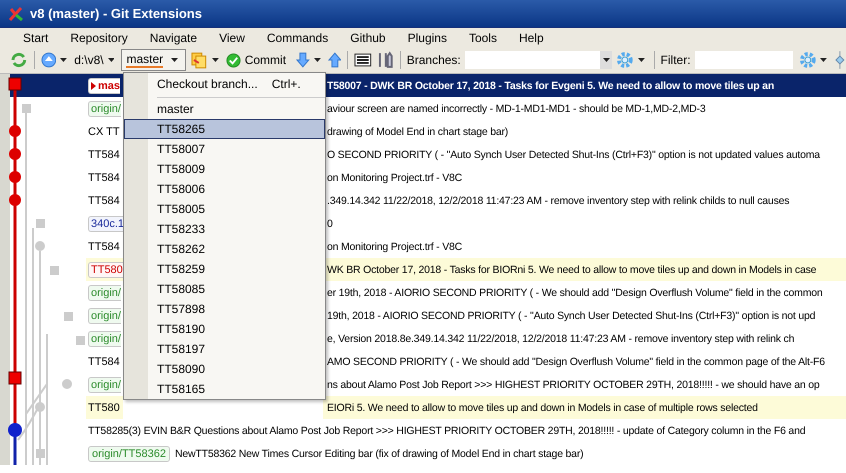 The height and width of the screenshot is (473, 846). I want to click on branch-menu-item: TT58165, so click(224, 389).